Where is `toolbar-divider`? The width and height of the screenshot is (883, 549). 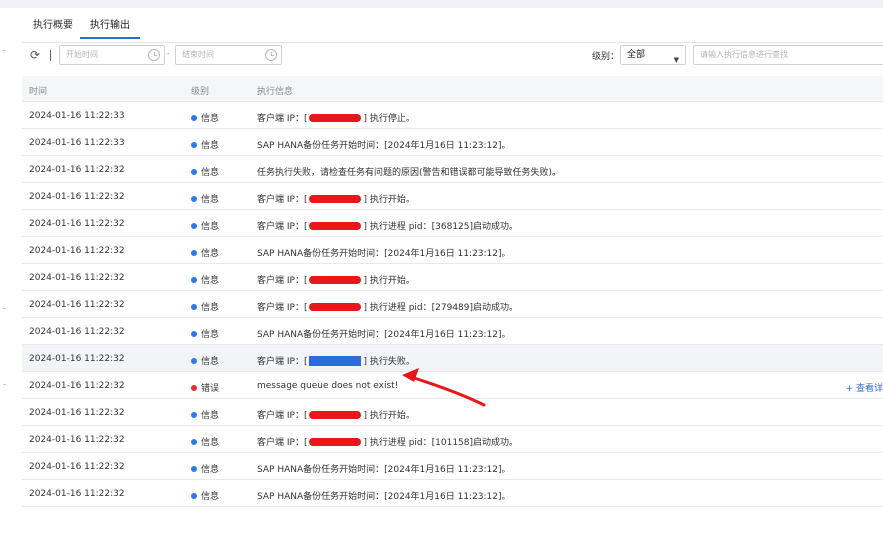 toolbar-divider is located at coordinates (50, 55).